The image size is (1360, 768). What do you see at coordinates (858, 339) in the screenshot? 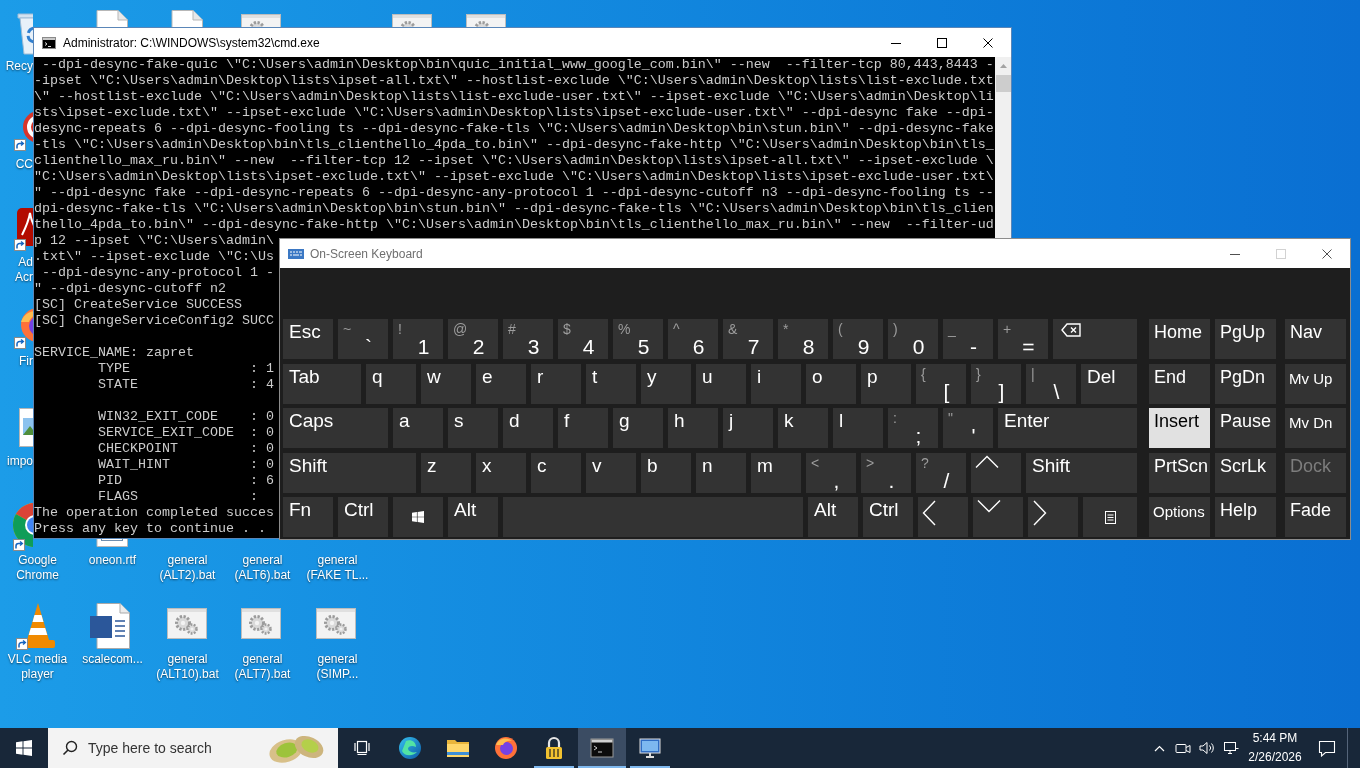
I see `keyboard-key: ( 9` at bounding box center [858, 339].